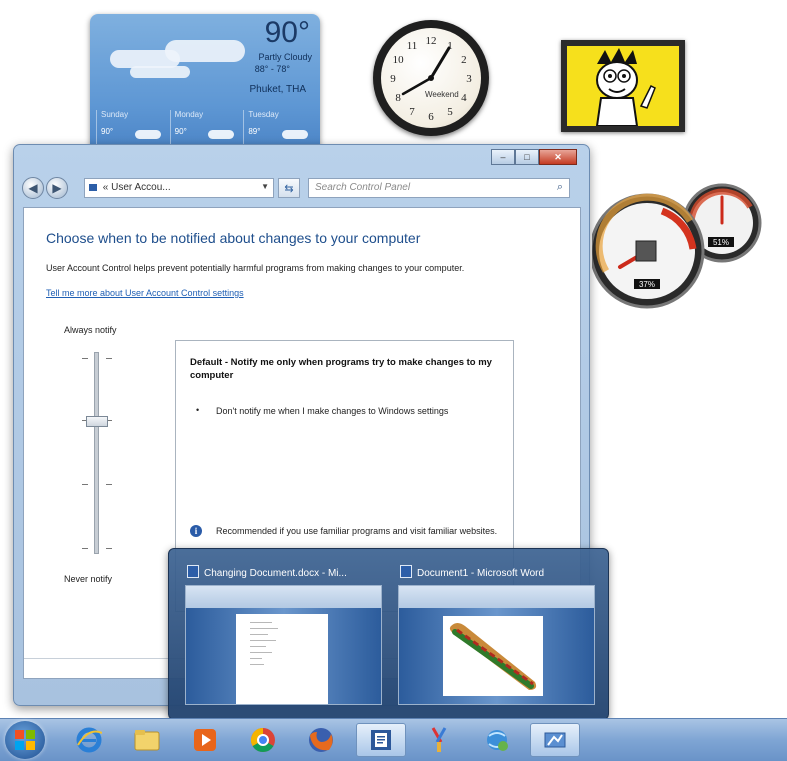 The width and height of the screenshot is (787, 761). I want to click on forecast-day-name: Tuesday, so click(263, 114).